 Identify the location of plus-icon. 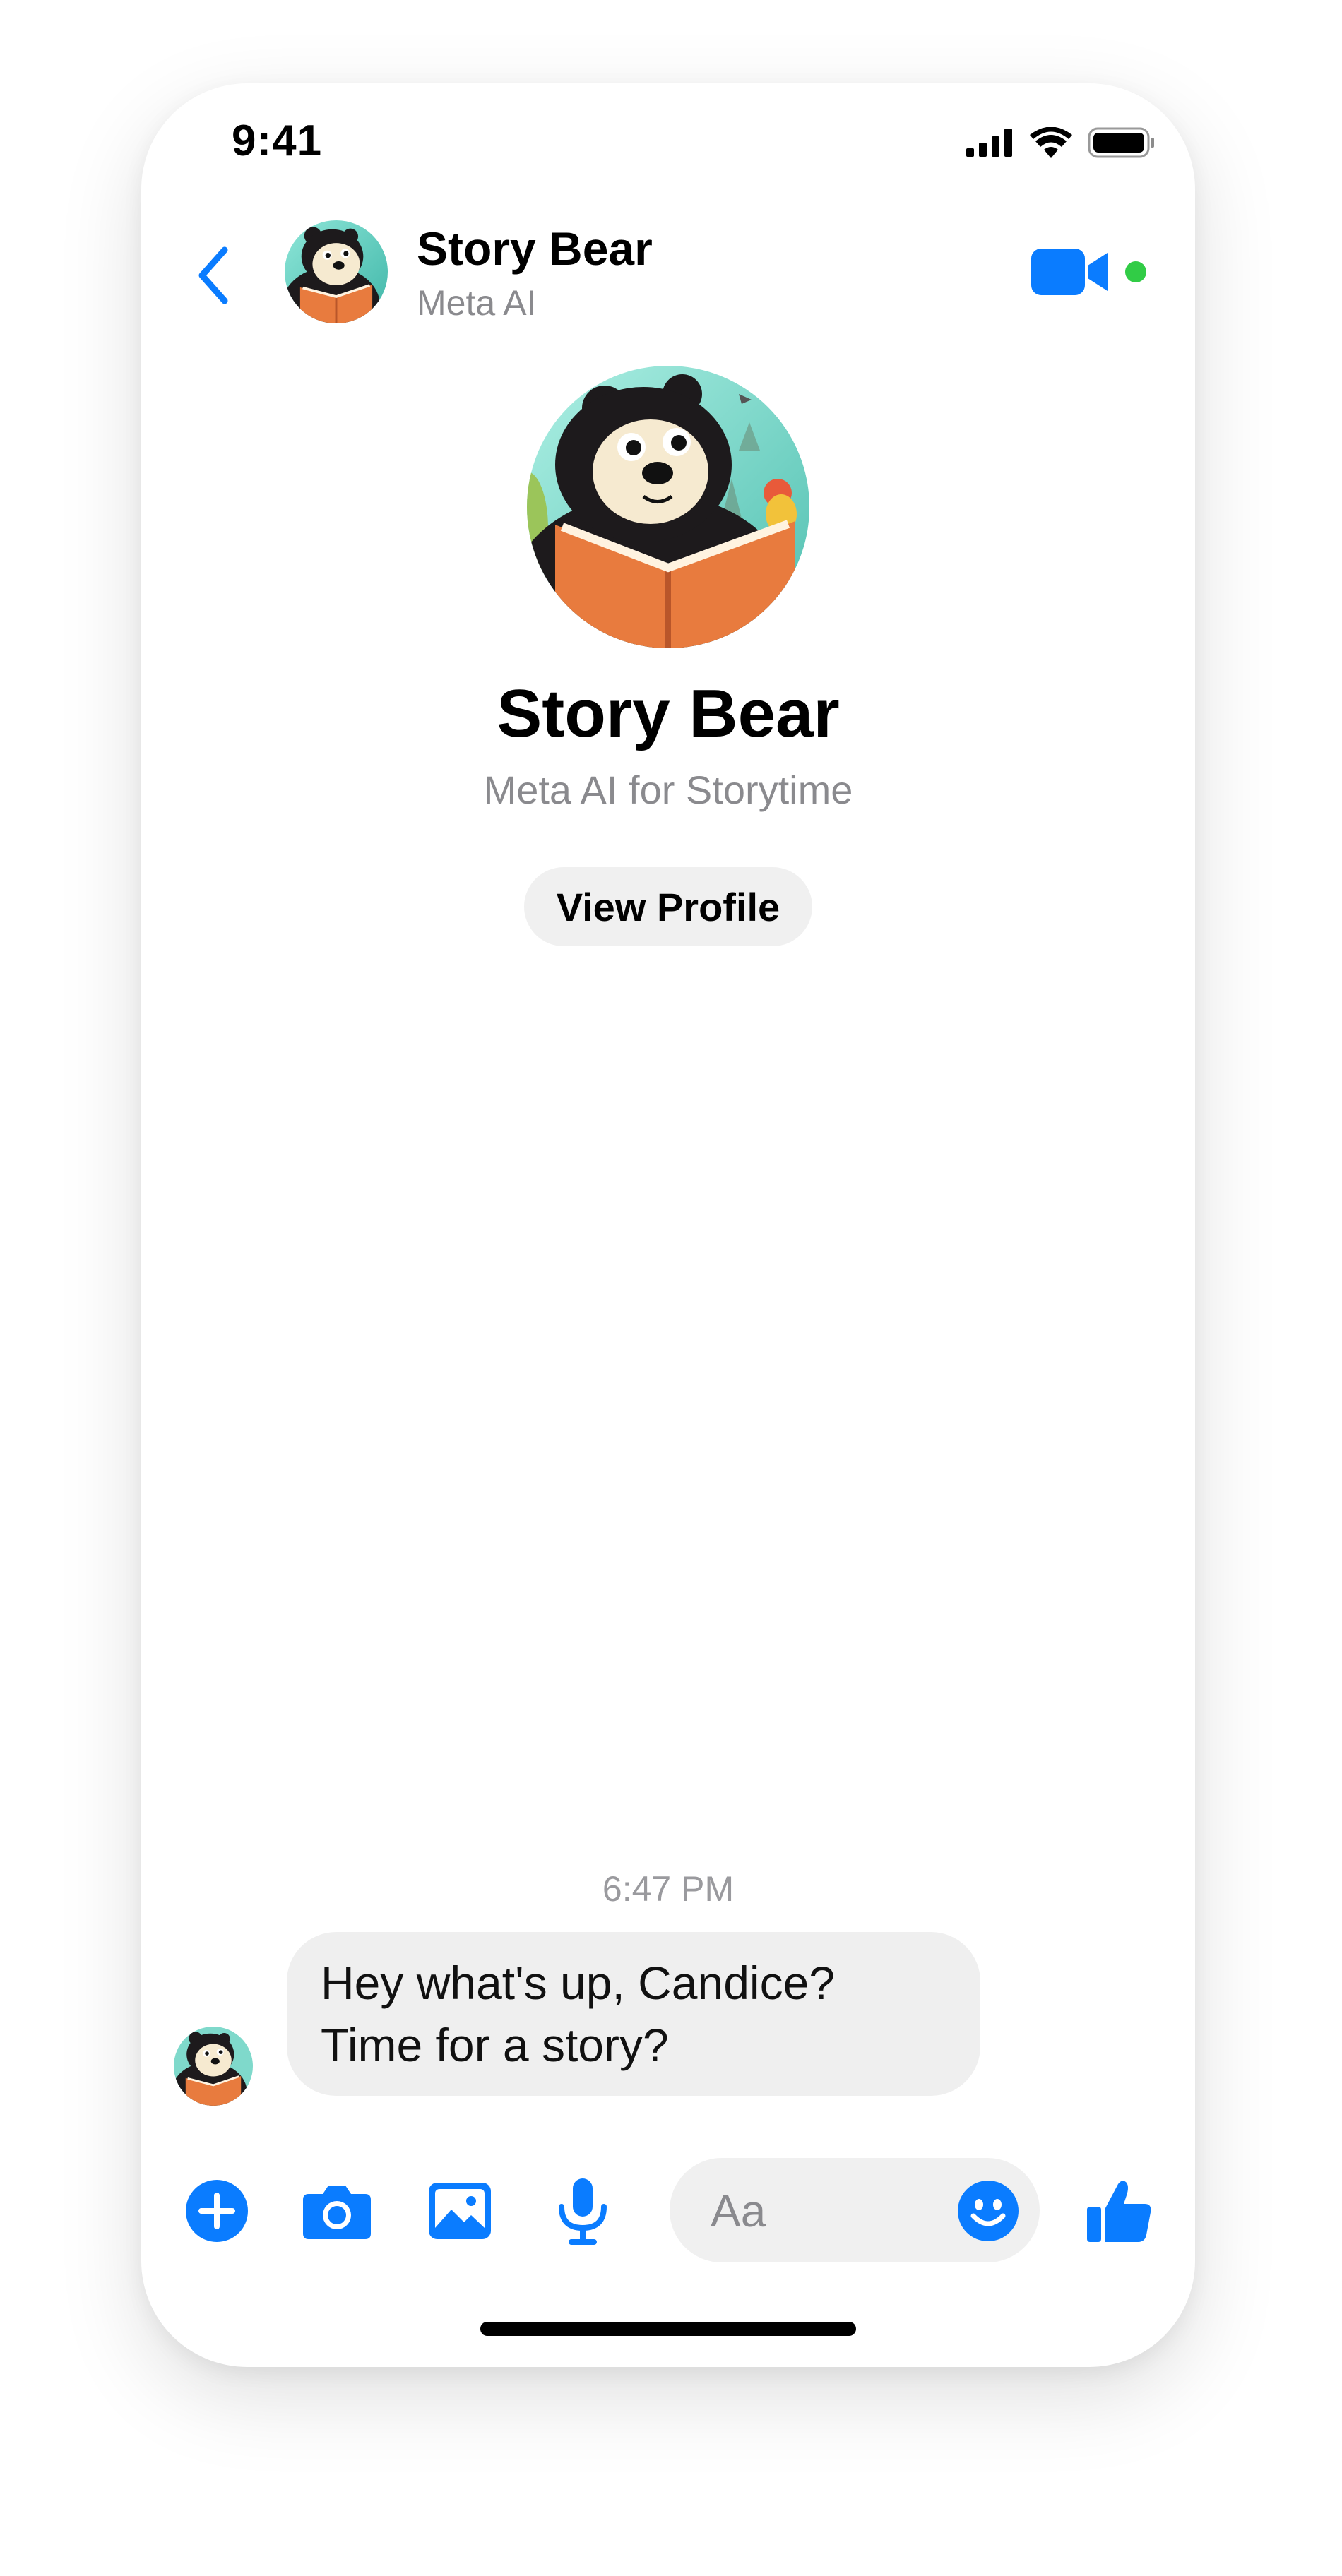
(217, 2211).